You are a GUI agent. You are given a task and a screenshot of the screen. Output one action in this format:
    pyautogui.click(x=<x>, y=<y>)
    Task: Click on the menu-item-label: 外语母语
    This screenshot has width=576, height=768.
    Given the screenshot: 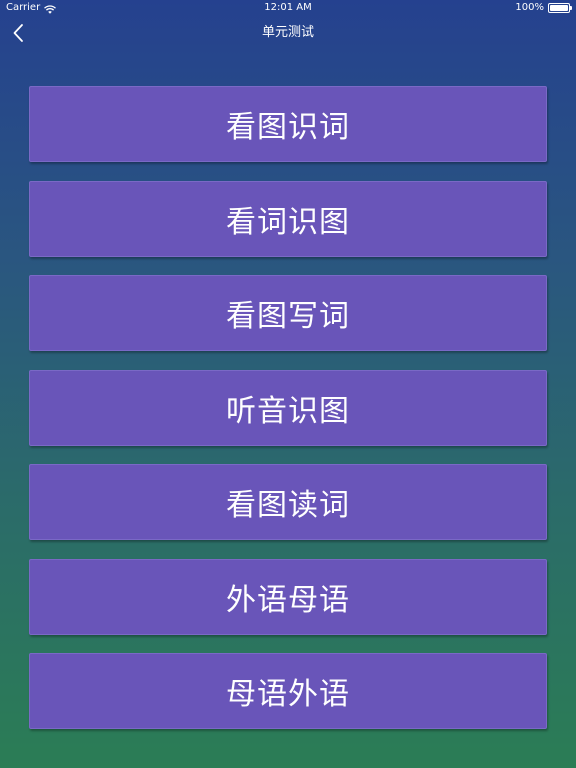 What is the action you would take?
    pyautogui.click(x=288, y=600)
    